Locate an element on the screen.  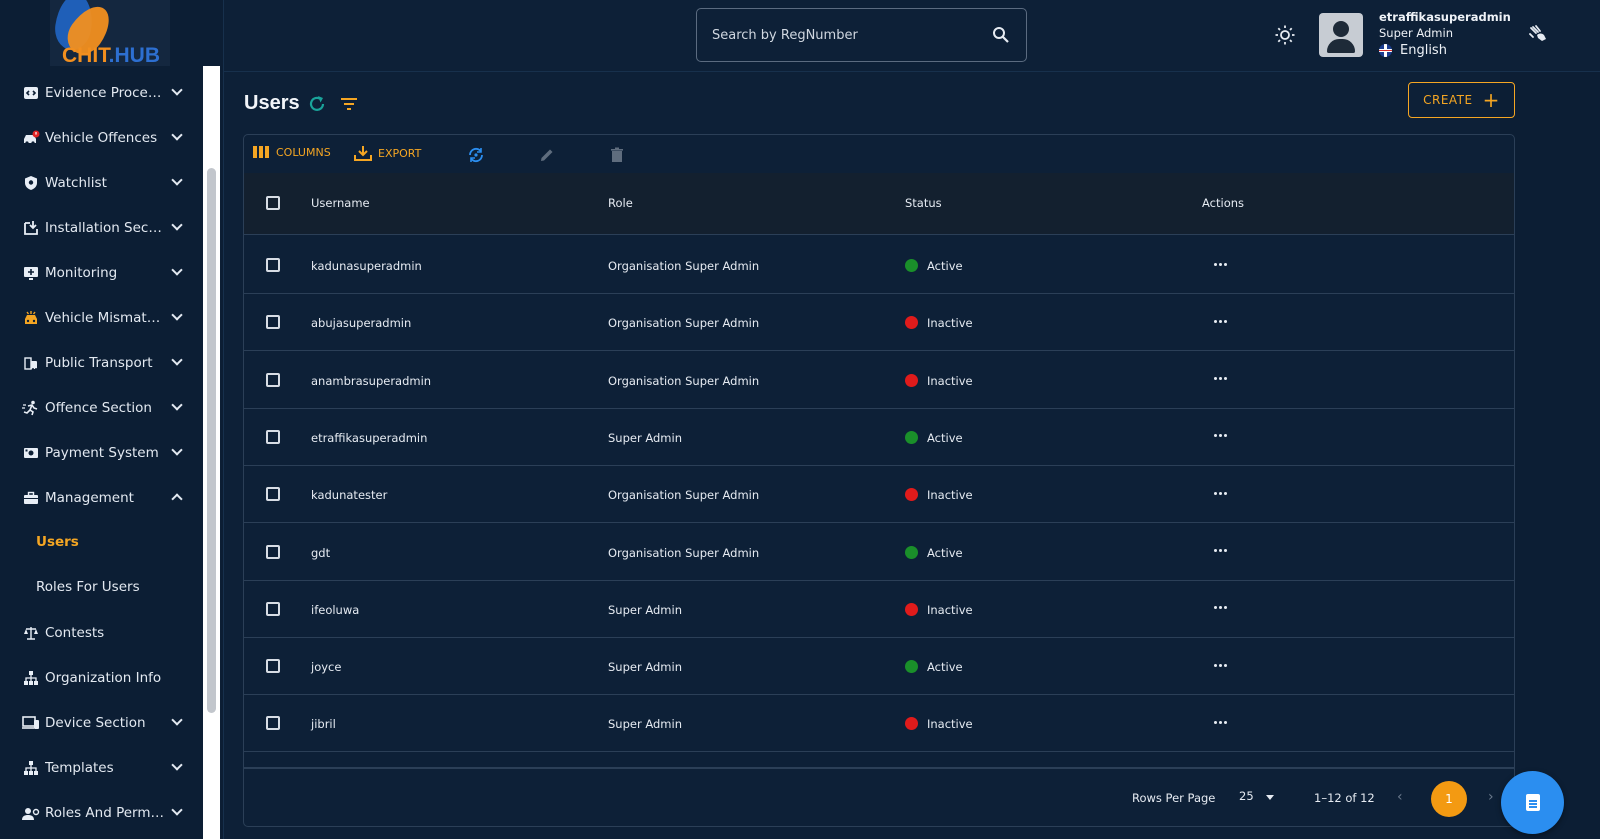
columns-icon is located at coordinates (261, 152).